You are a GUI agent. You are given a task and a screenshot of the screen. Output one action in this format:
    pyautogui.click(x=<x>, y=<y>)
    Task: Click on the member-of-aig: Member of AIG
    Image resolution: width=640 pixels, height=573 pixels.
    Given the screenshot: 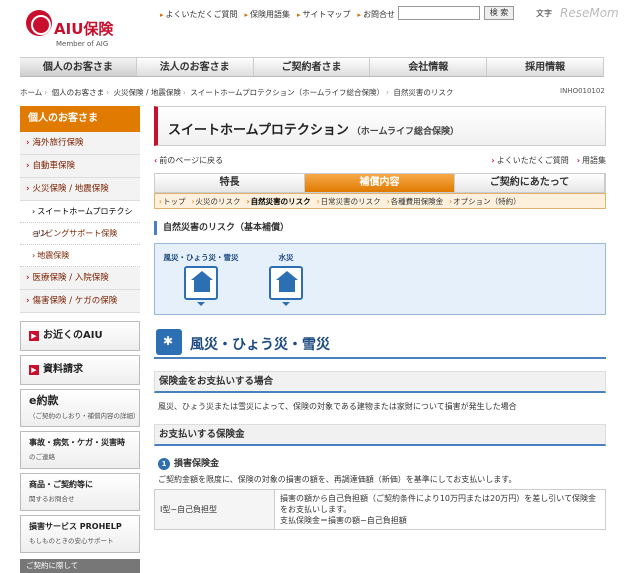 What is the action you would take?
    pyautogui.click(x=82, y=44)
    